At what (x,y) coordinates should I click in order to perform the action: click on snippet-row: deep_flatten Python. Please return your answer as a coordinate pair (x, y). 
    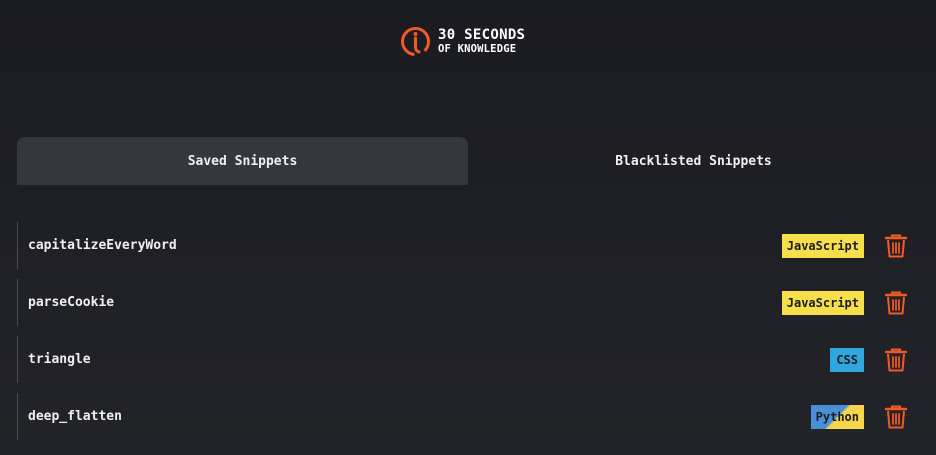
    Looking at the image, I should click on (468, 416).